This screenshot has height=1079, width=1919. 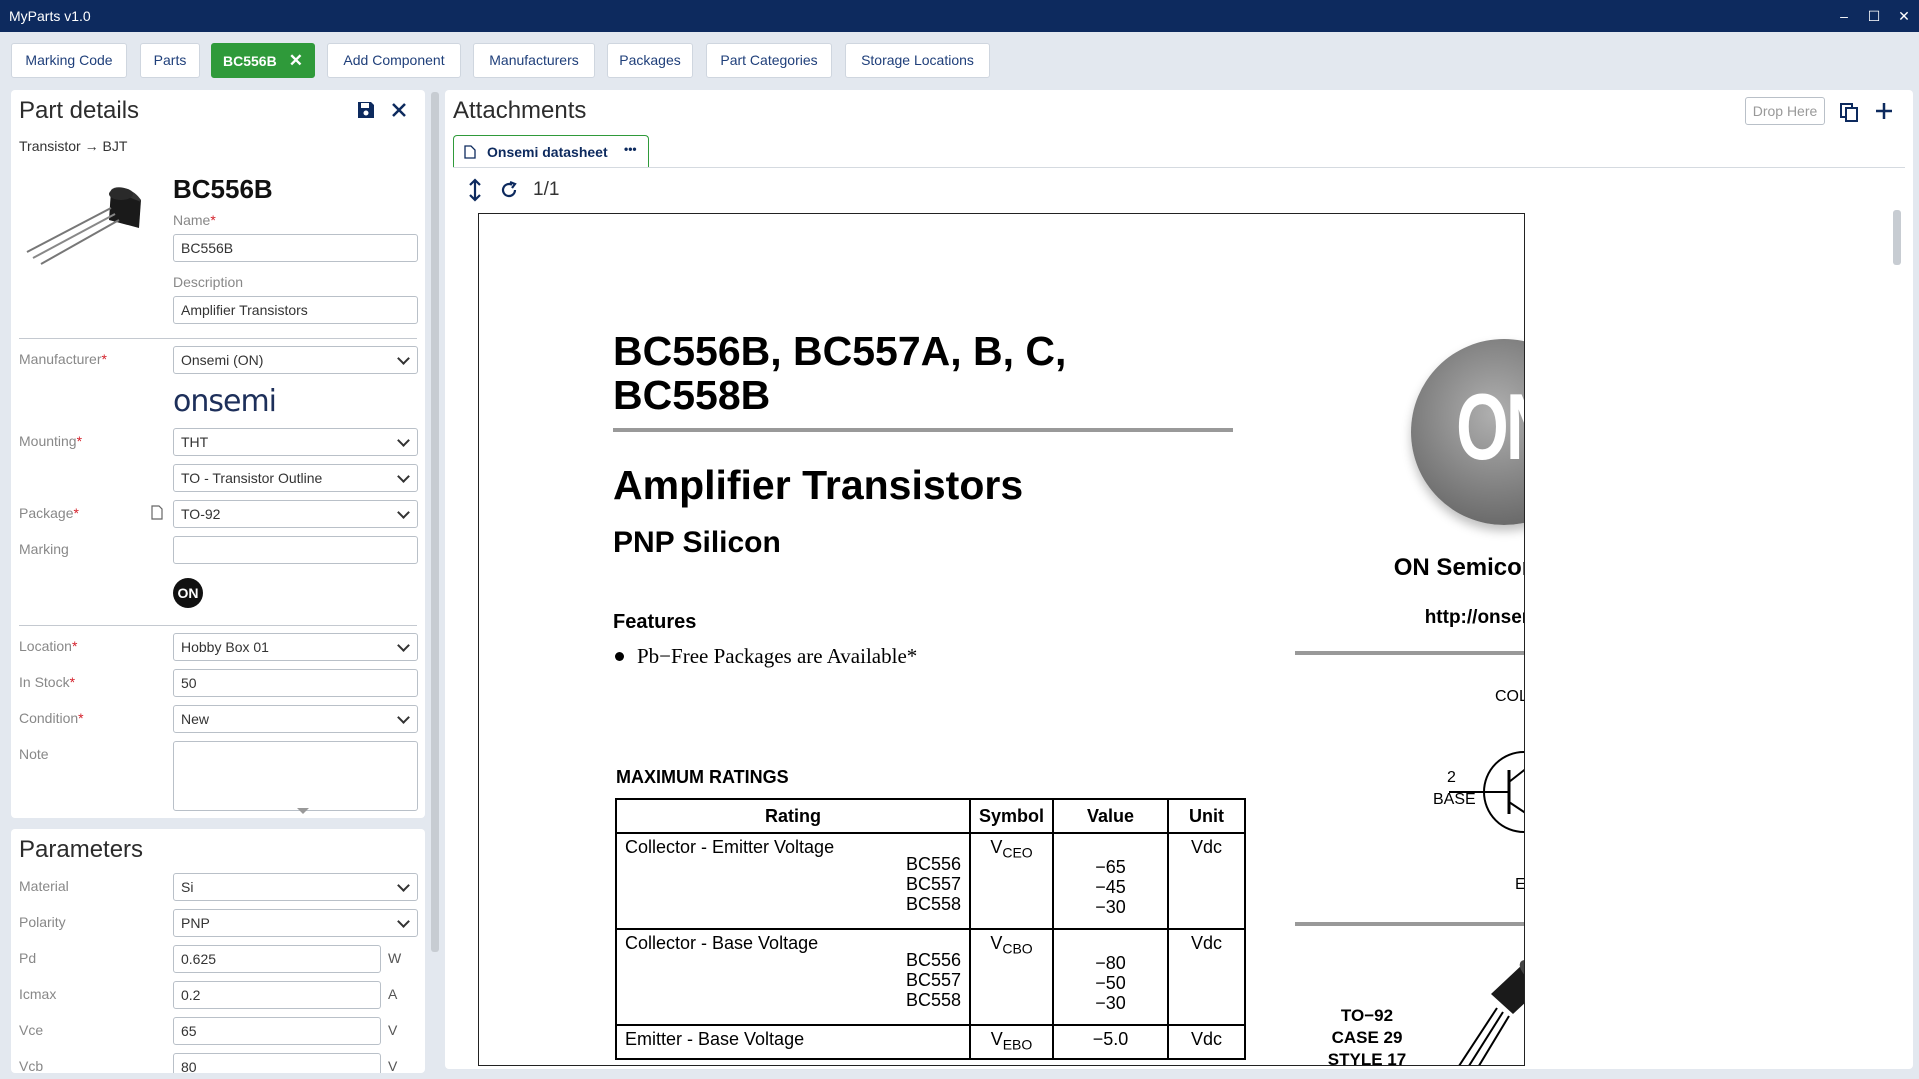 I want to click on name-label: Name*, so click(x=194, y=220).